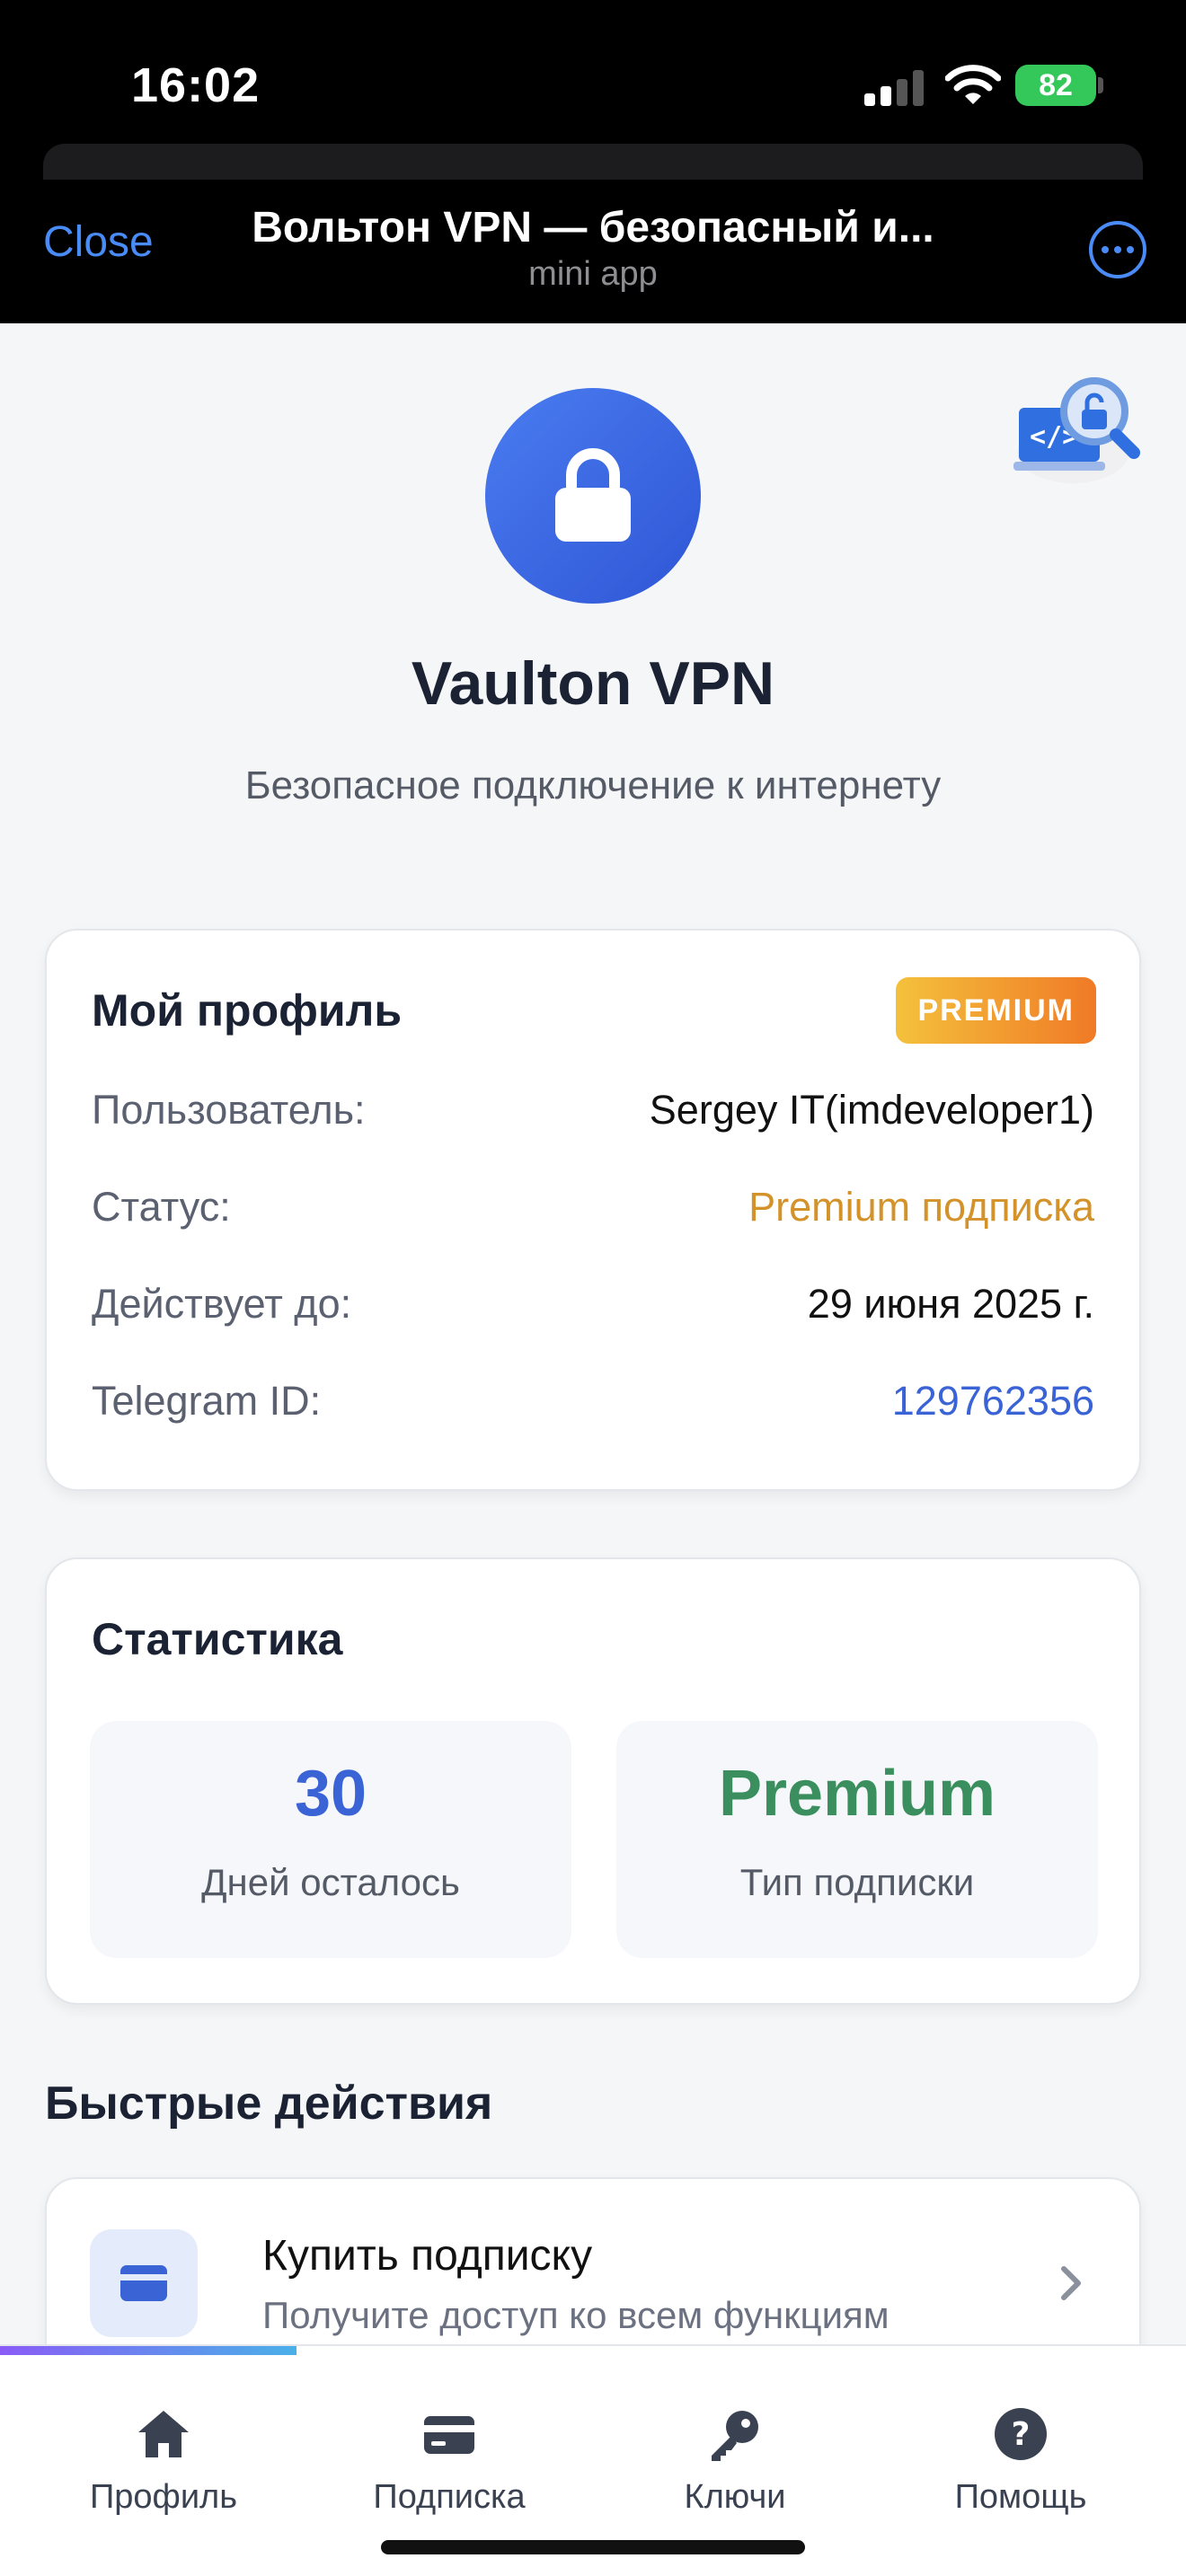 This screenshot has width=1186, height=2576. I want to click on row-label: Telegram ID:, so click(207, 1401).